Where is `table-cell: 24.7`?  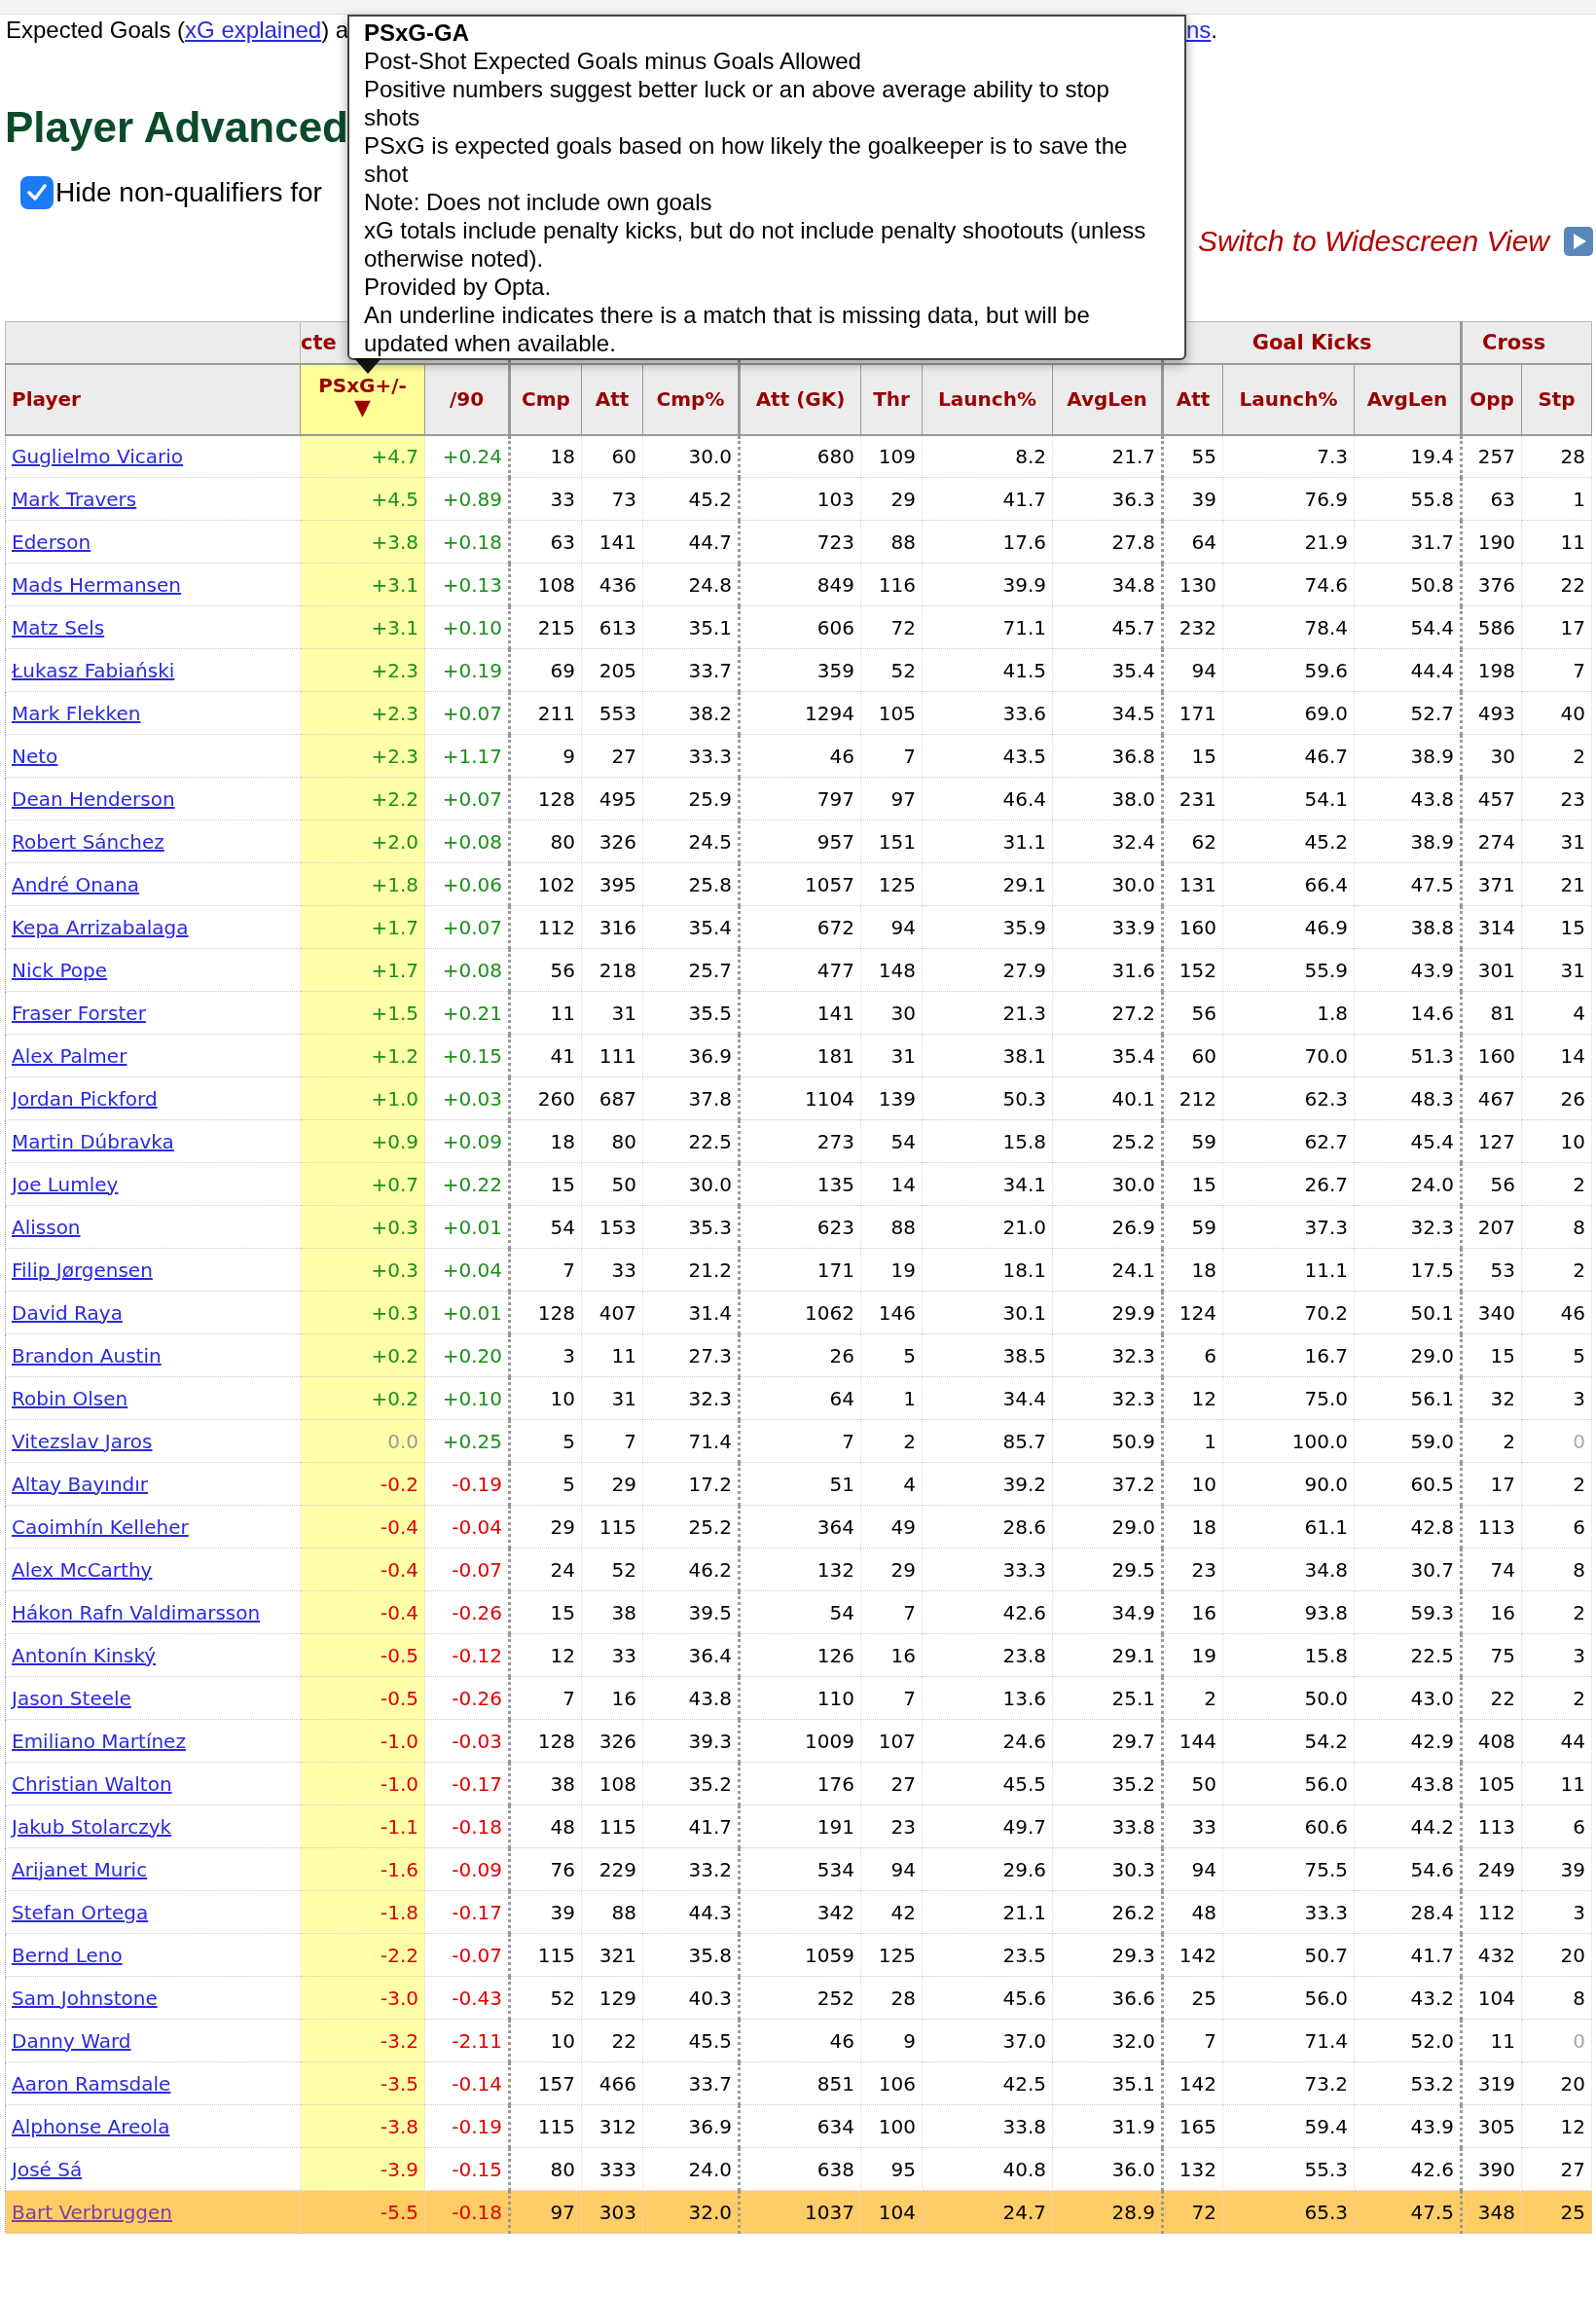 table-cell: 24.7 is located at coordinates (987, 2212).